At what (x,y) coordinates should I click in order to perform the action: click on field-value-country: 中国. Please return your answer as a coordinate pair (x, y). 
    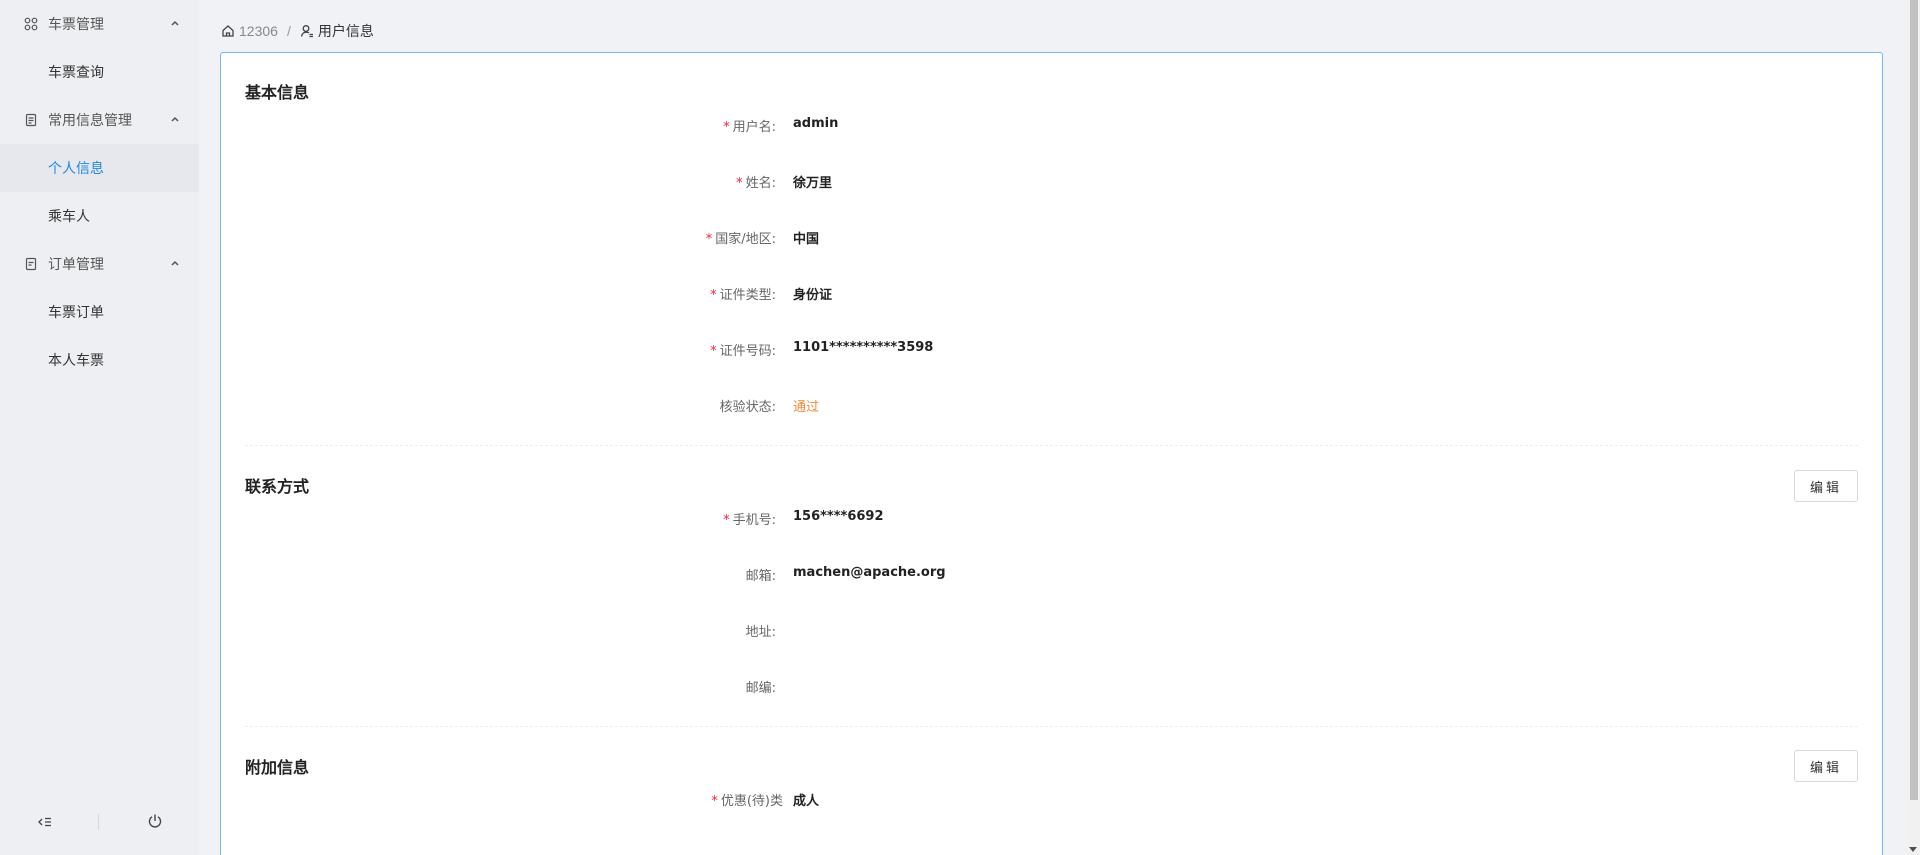
    Looking at the image, I should click on (806, 239).